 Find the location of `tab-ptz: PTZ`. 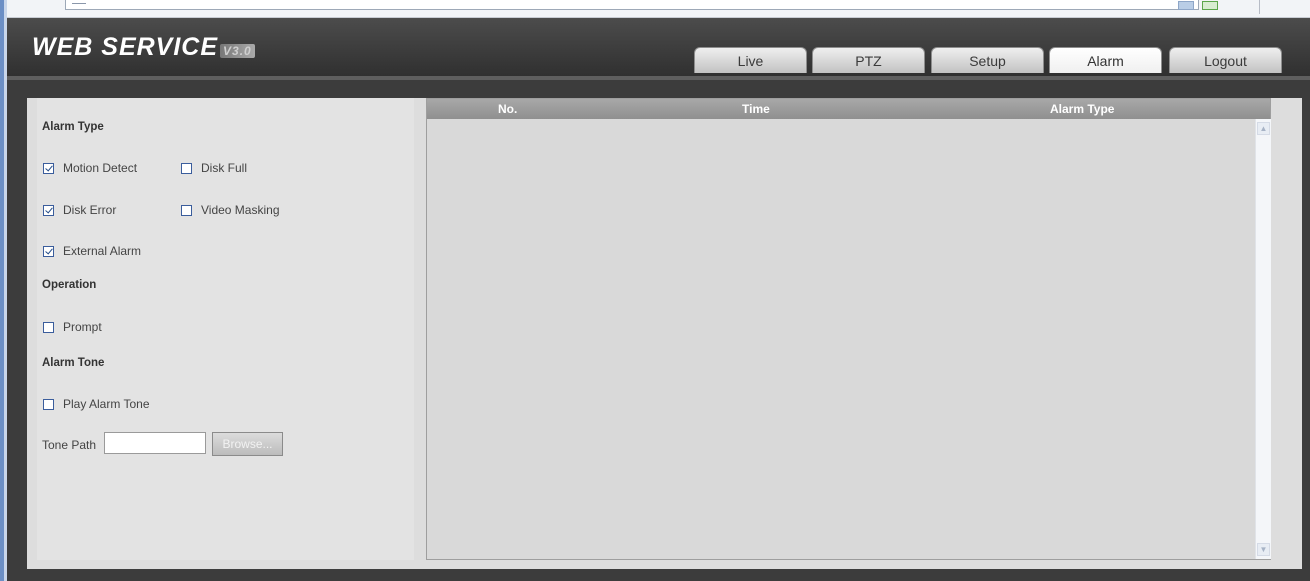

tab-ptz: PTZ is located at coordinates (868, 60).